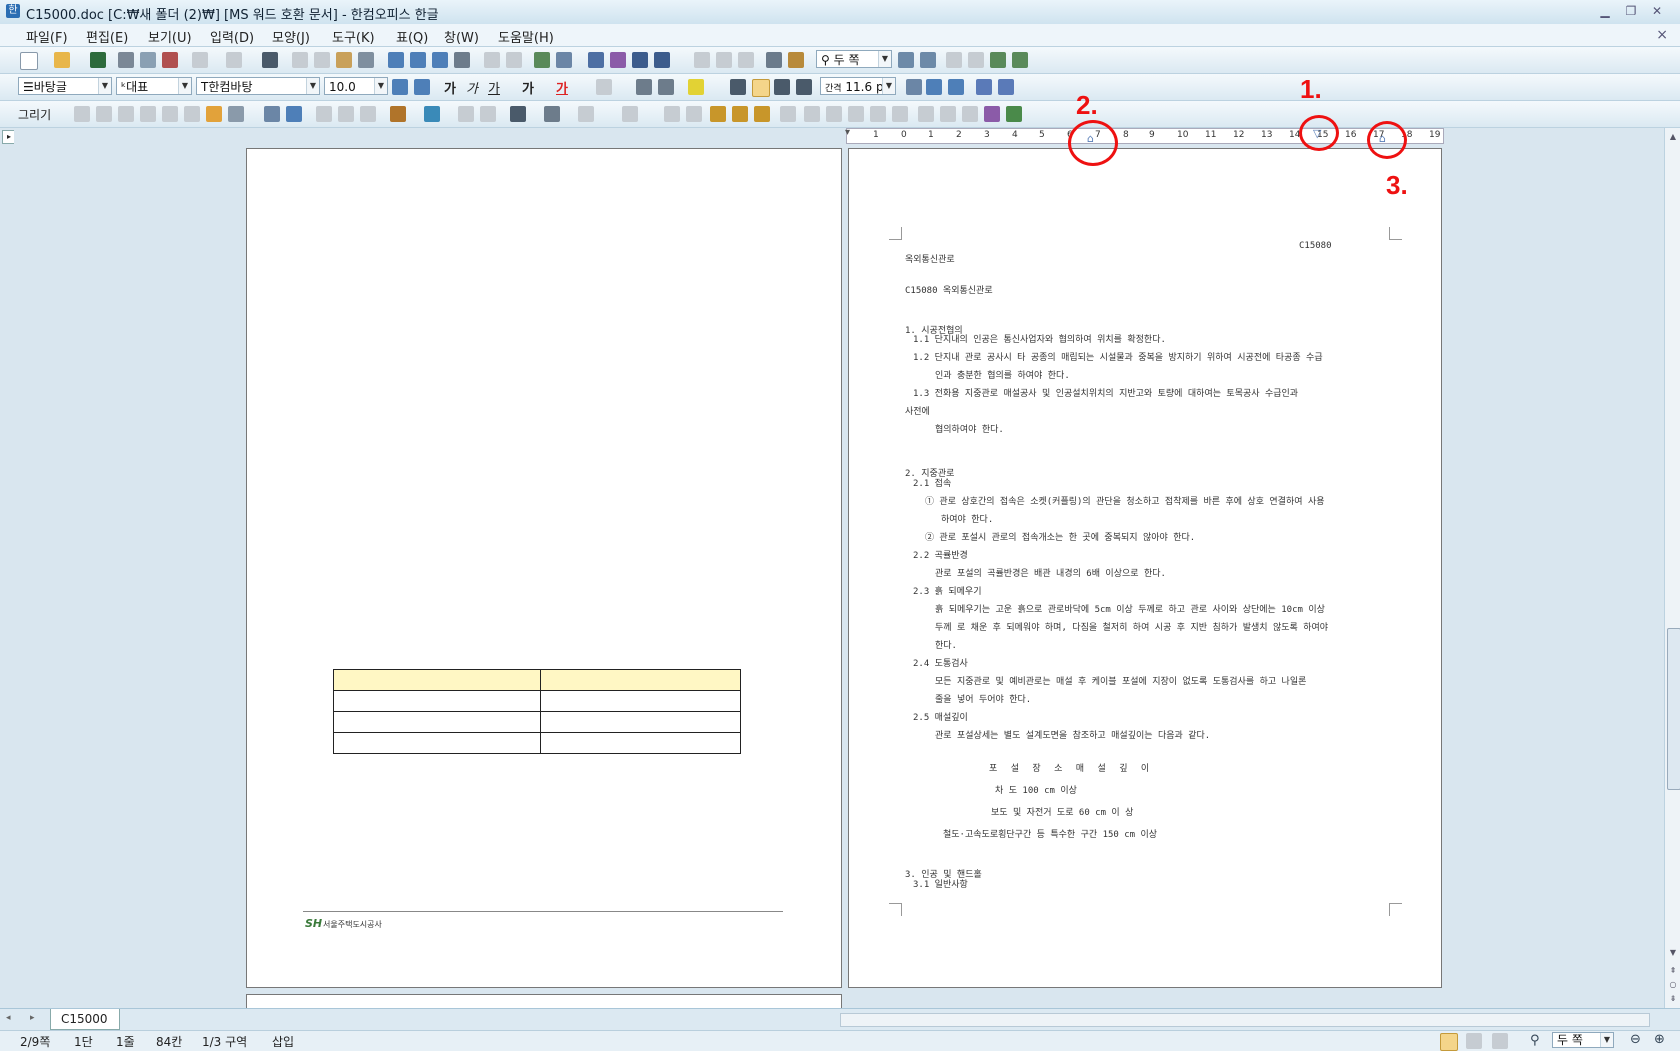  What do you see at coordinates (914, 87) in the screenshot?
I see `line-spacing-up-icon` at bounding box center [914, 87].